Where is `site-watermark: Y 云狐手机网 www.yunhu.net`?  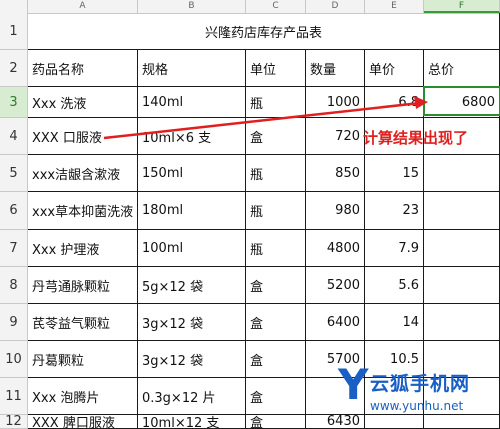
site-watermark: Y 云狐手机网 www.yunhu.net is located at coordinates (419, 396).